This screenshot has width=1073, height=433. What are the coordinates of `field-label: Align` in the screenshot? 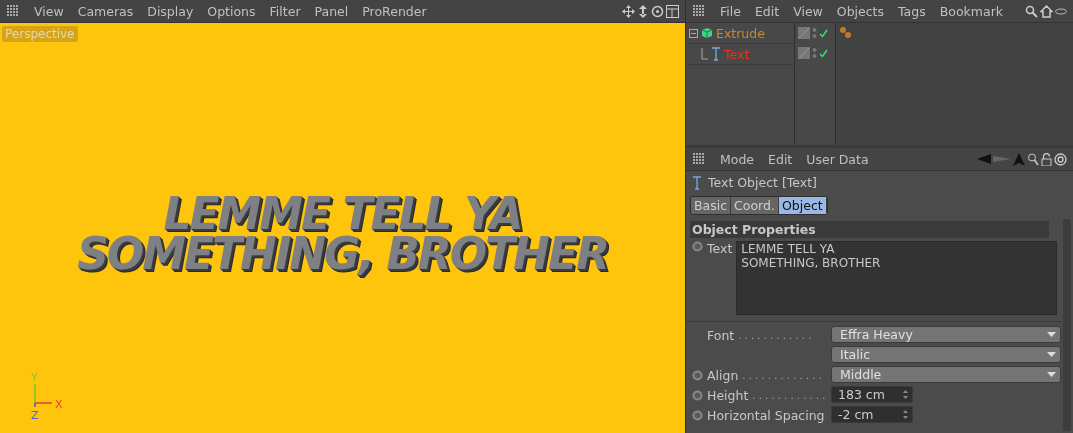 It's located at (723, 375).